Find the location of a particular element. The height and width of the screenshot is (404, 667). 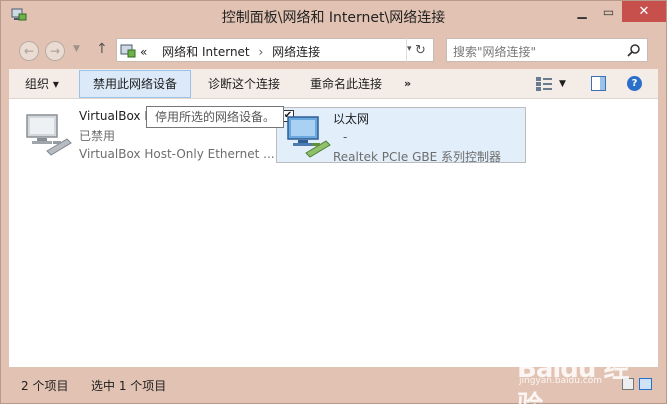

watermark: Baidu 经验 jingyan.baidu.com is located at coordinates (574, 376).